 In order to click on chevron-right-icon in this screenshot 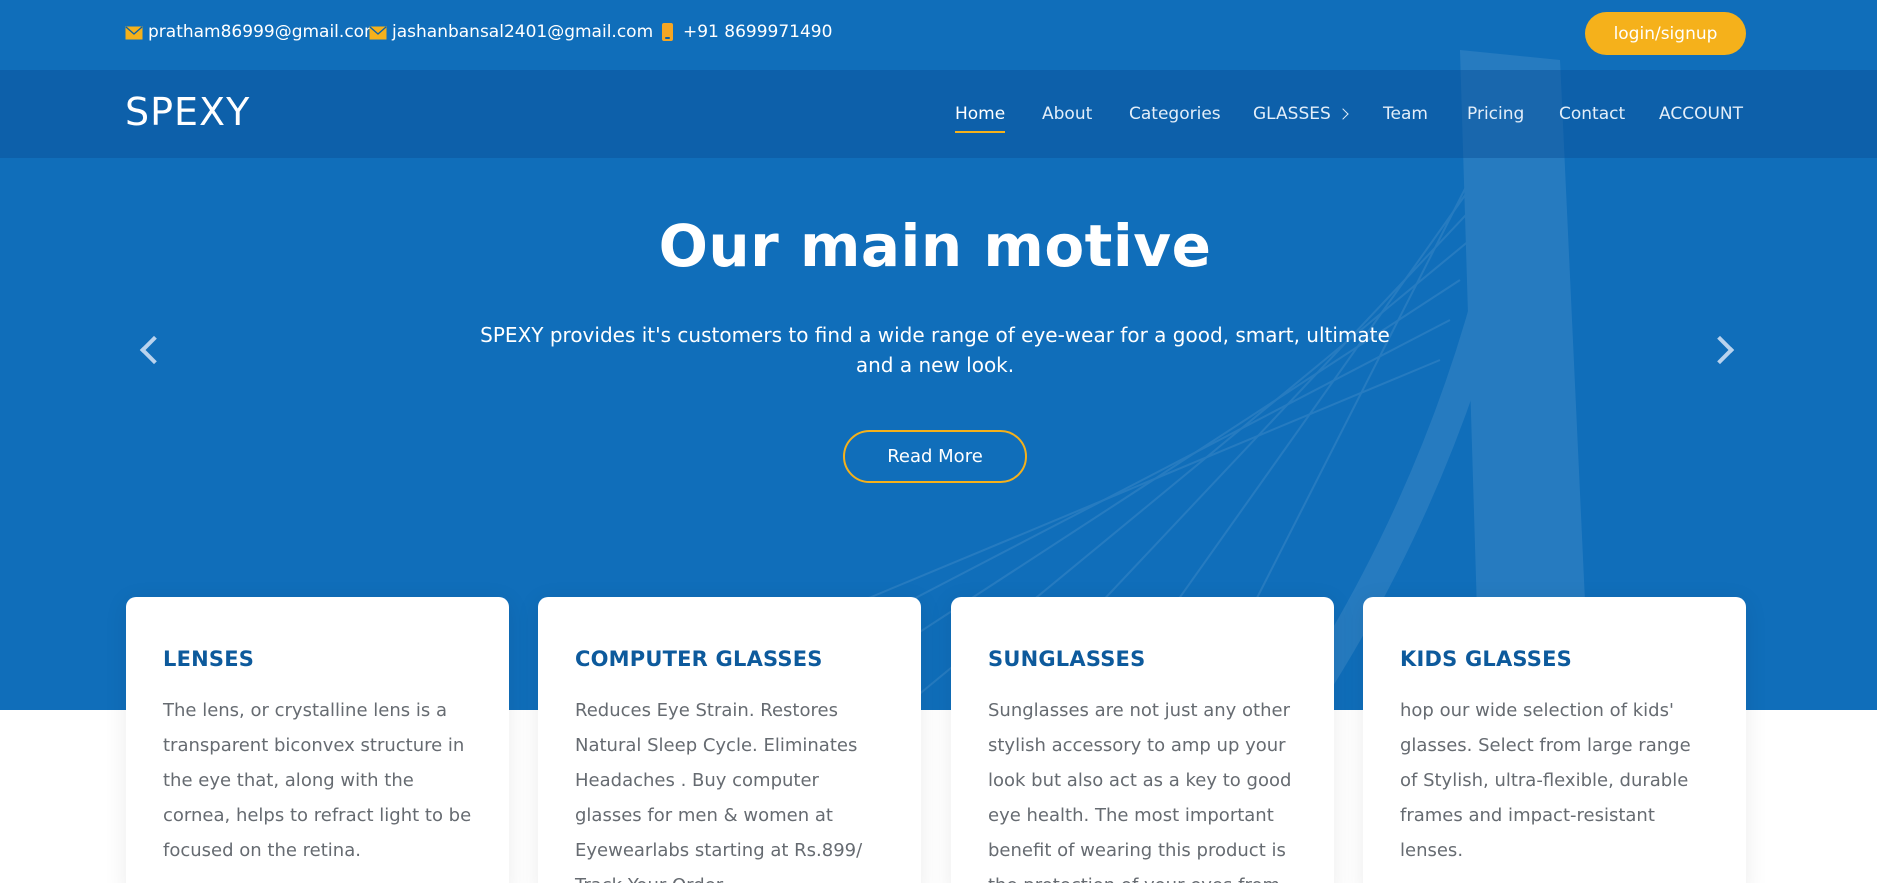, I will do `click(1343, 114)`.